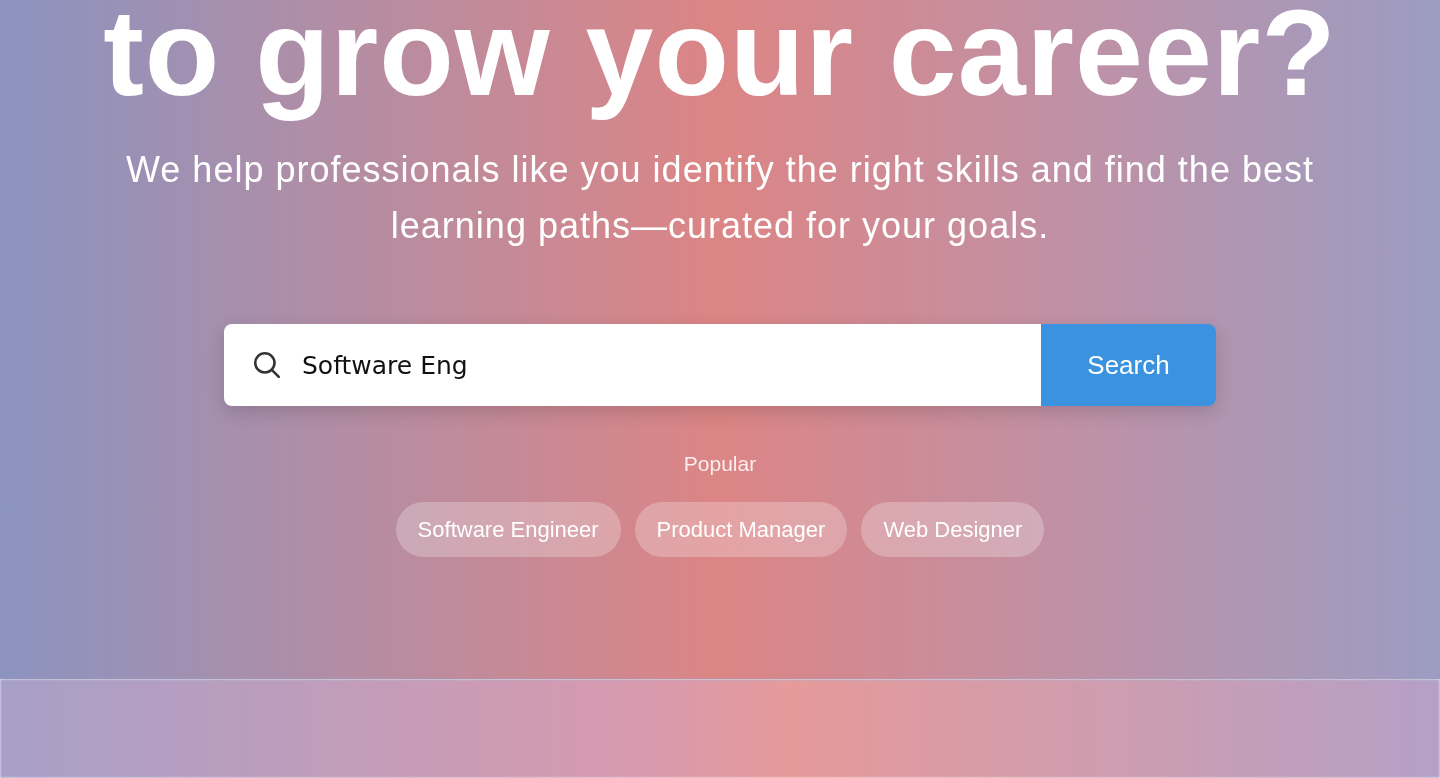 The image size is (1440, 778). I want to click on search-button: Search, so click(1128, 365).